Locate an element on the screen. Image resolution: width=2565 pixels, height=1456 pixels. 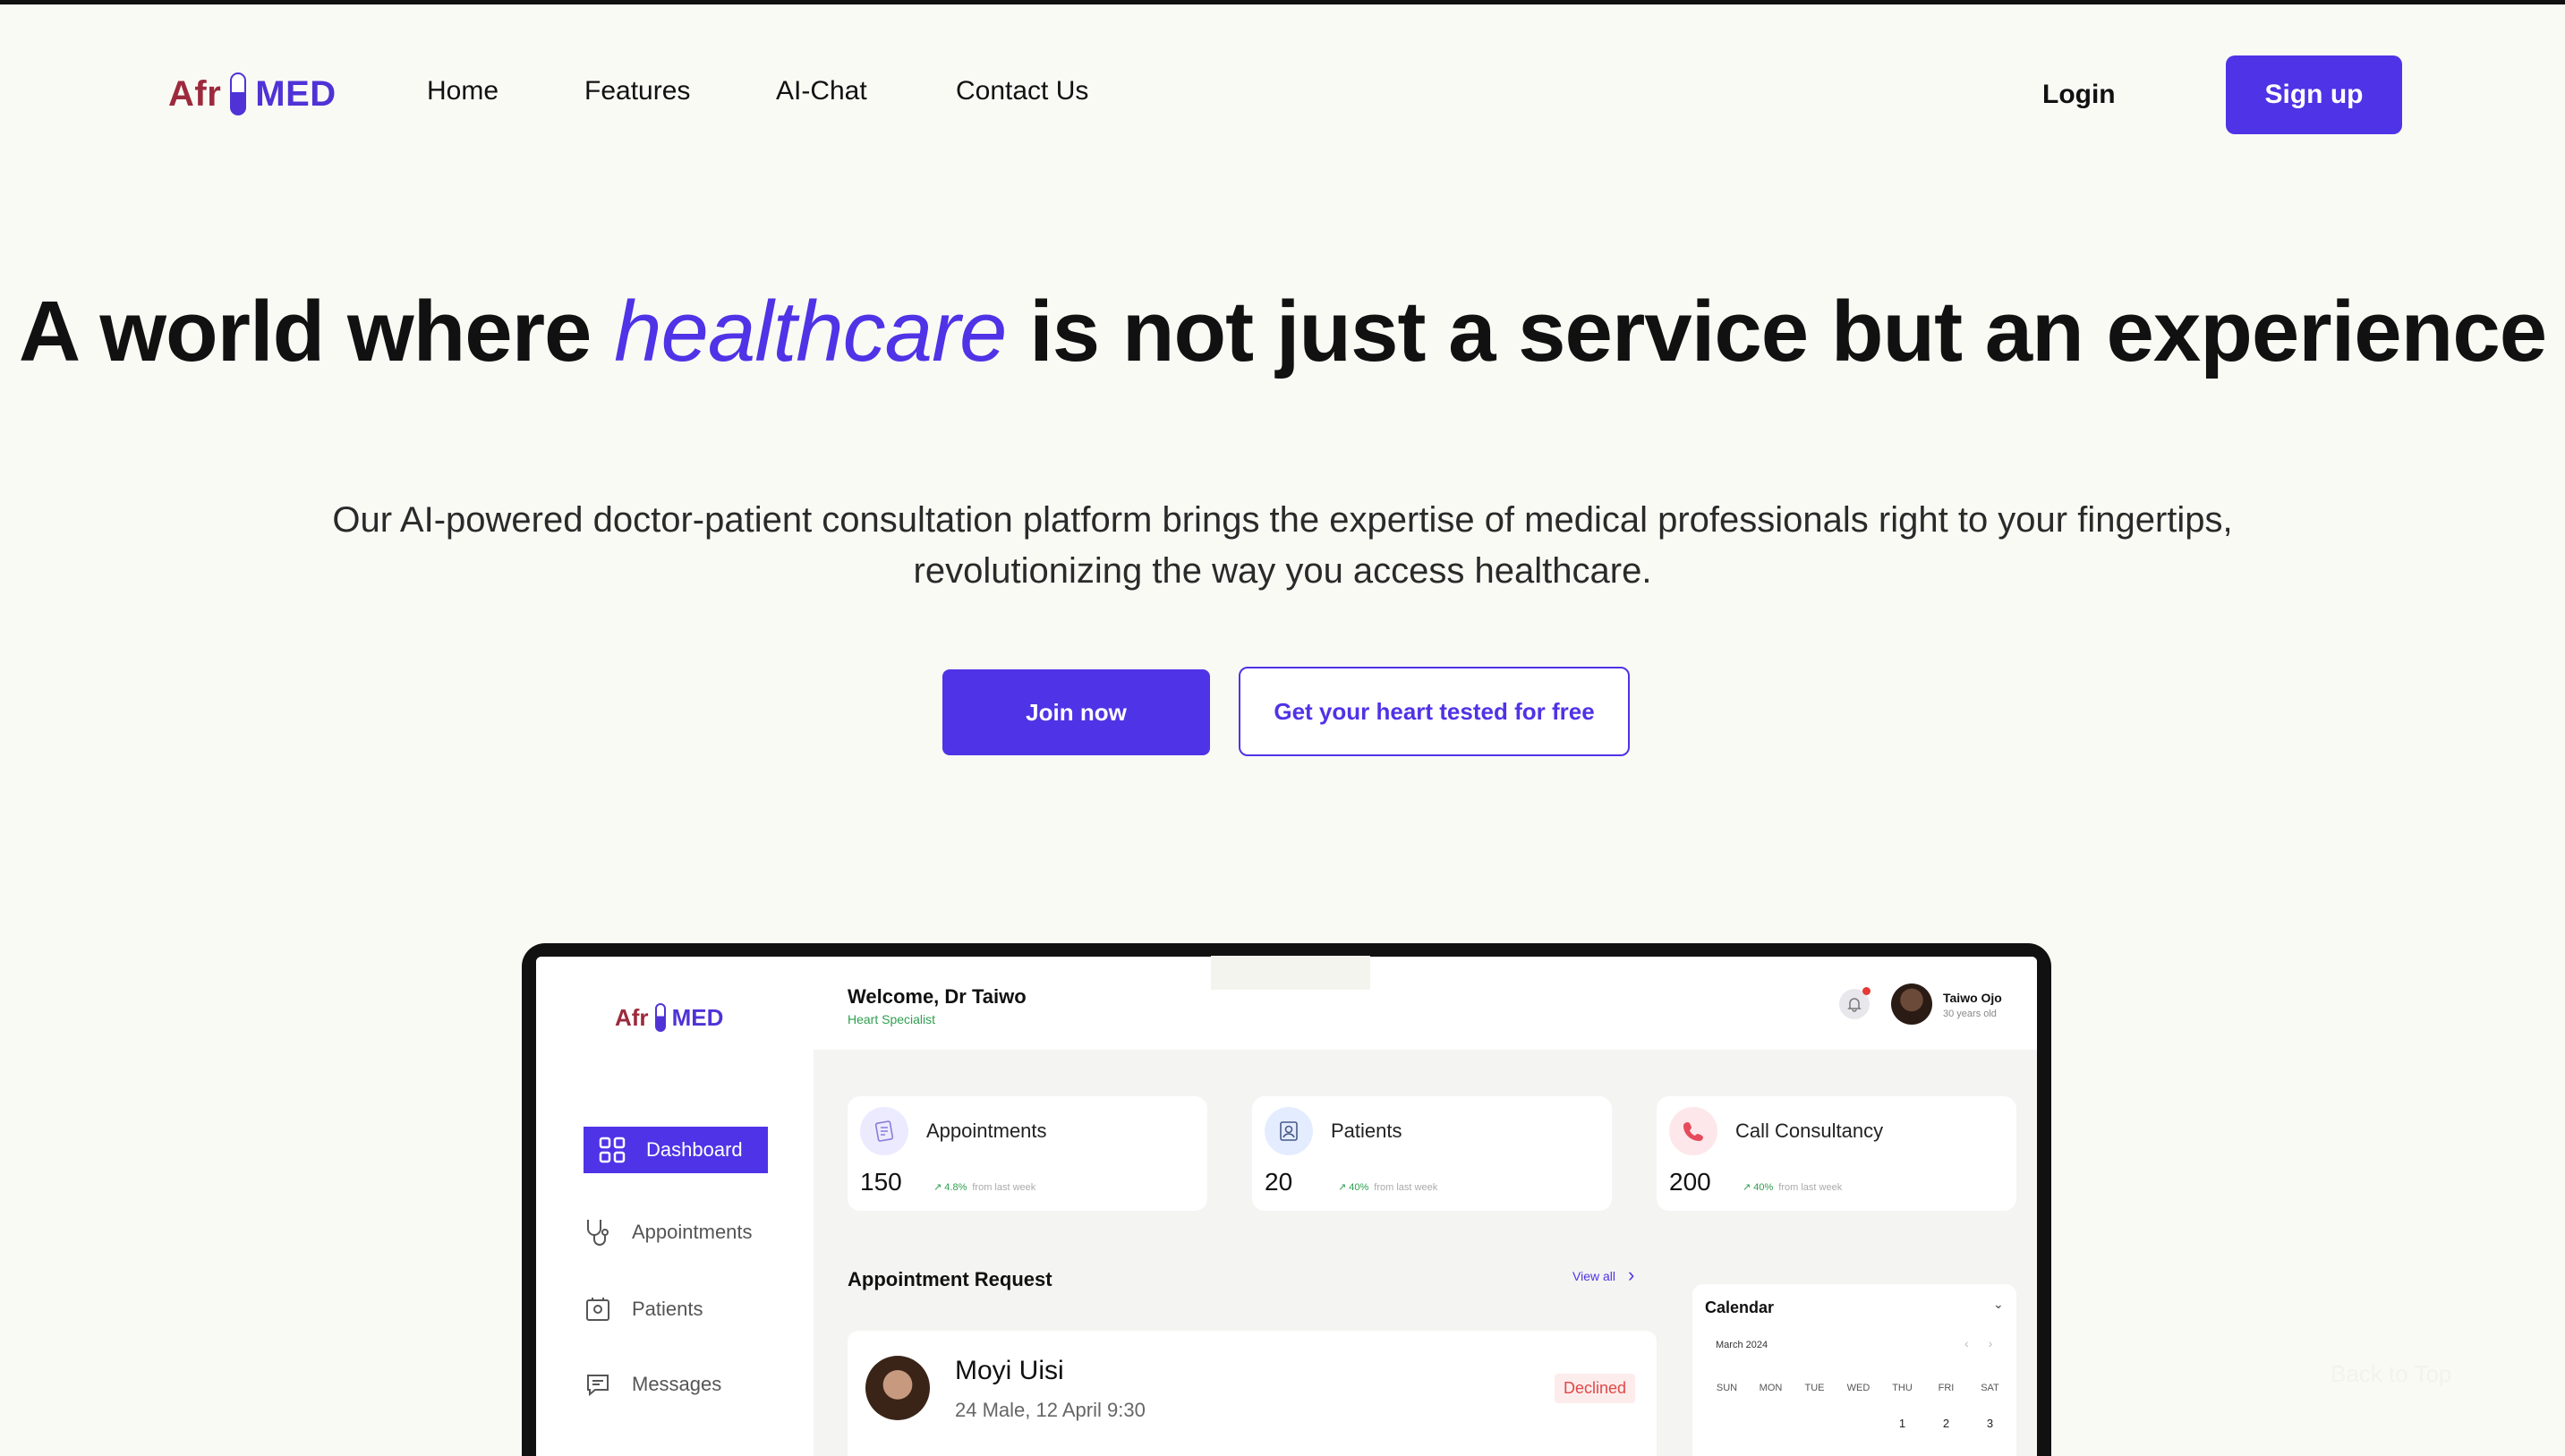
back-to-top-link: Back to Top is located at coordinates (2391, 1374).